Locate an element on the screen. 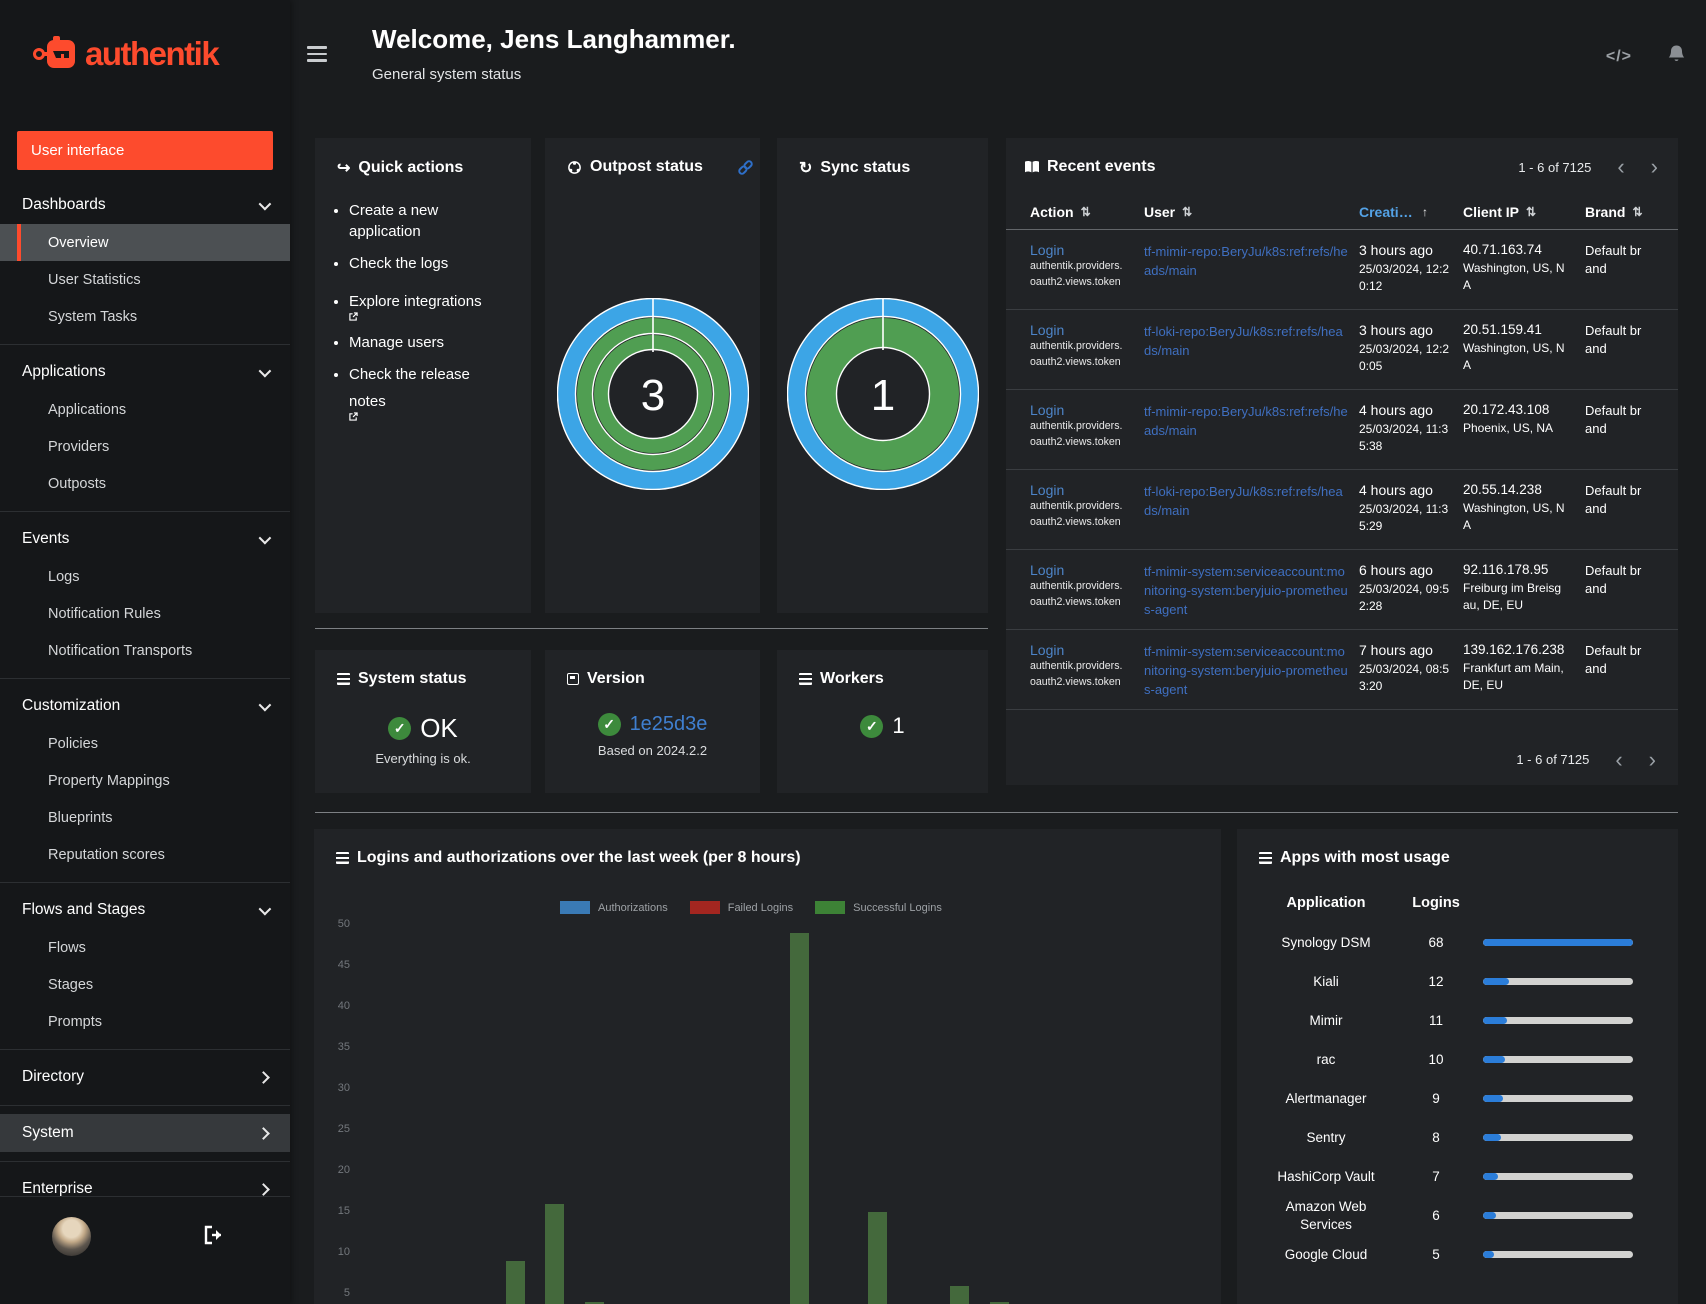 The height and width of the screenshot is (1304, 1706). sidebar-item-outposts: Outposts is located at coordinates (145, 483).